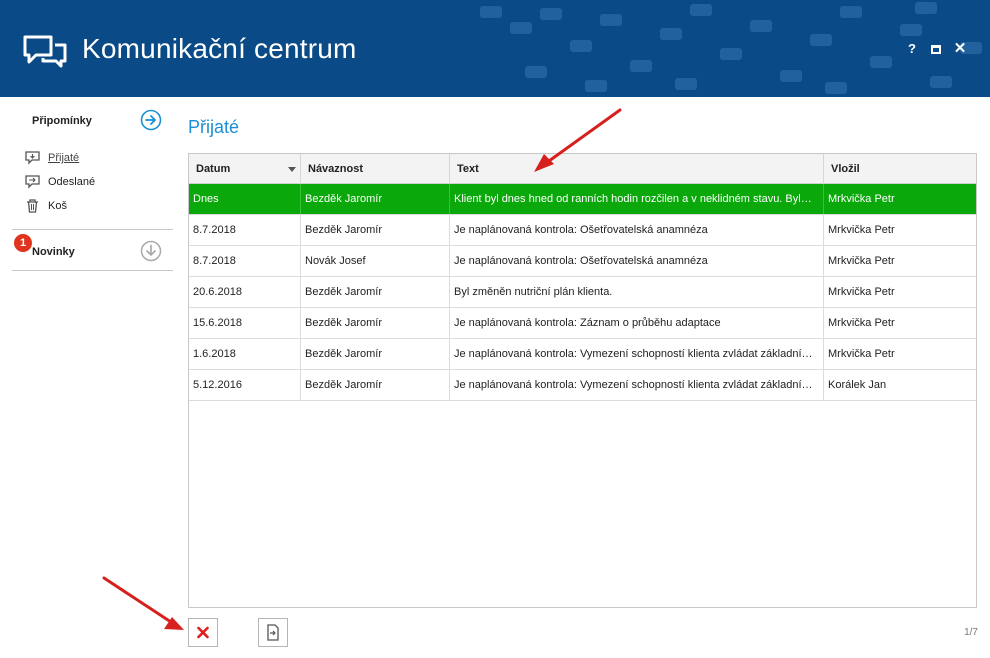  What do you see at coordinates (45, 51) in the screenshot?
I see `chat-bubbles-icon` at bounding box center [45, 51].